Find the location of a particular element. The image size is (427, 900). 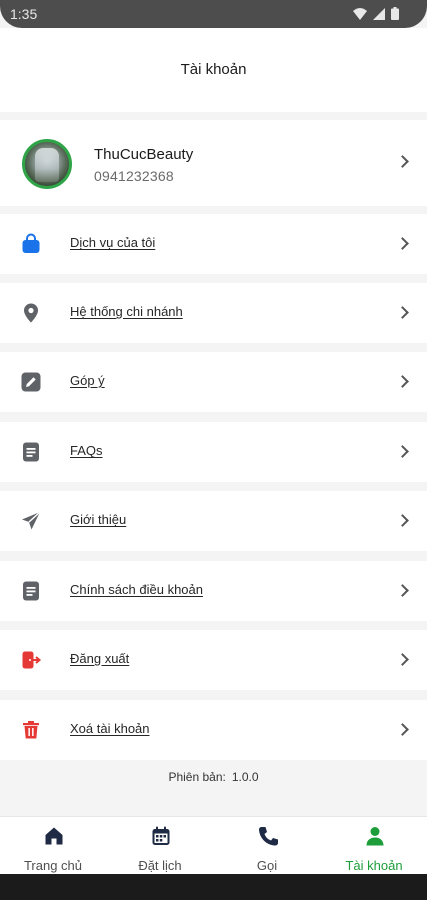

nav-label: Đặt lịch is located at coordinates (160, 865).